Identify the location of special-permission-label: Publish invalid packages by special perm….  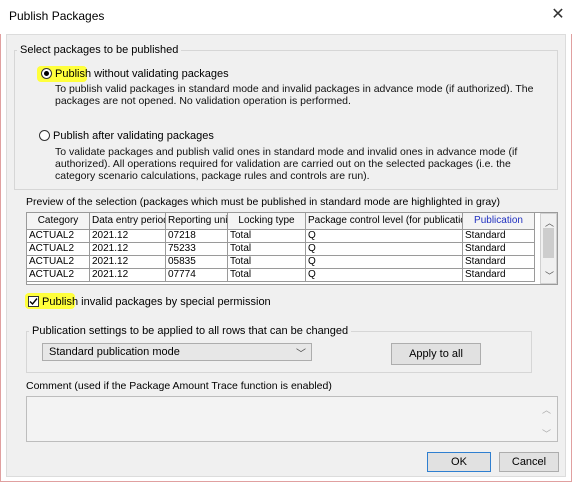
(156, 302).